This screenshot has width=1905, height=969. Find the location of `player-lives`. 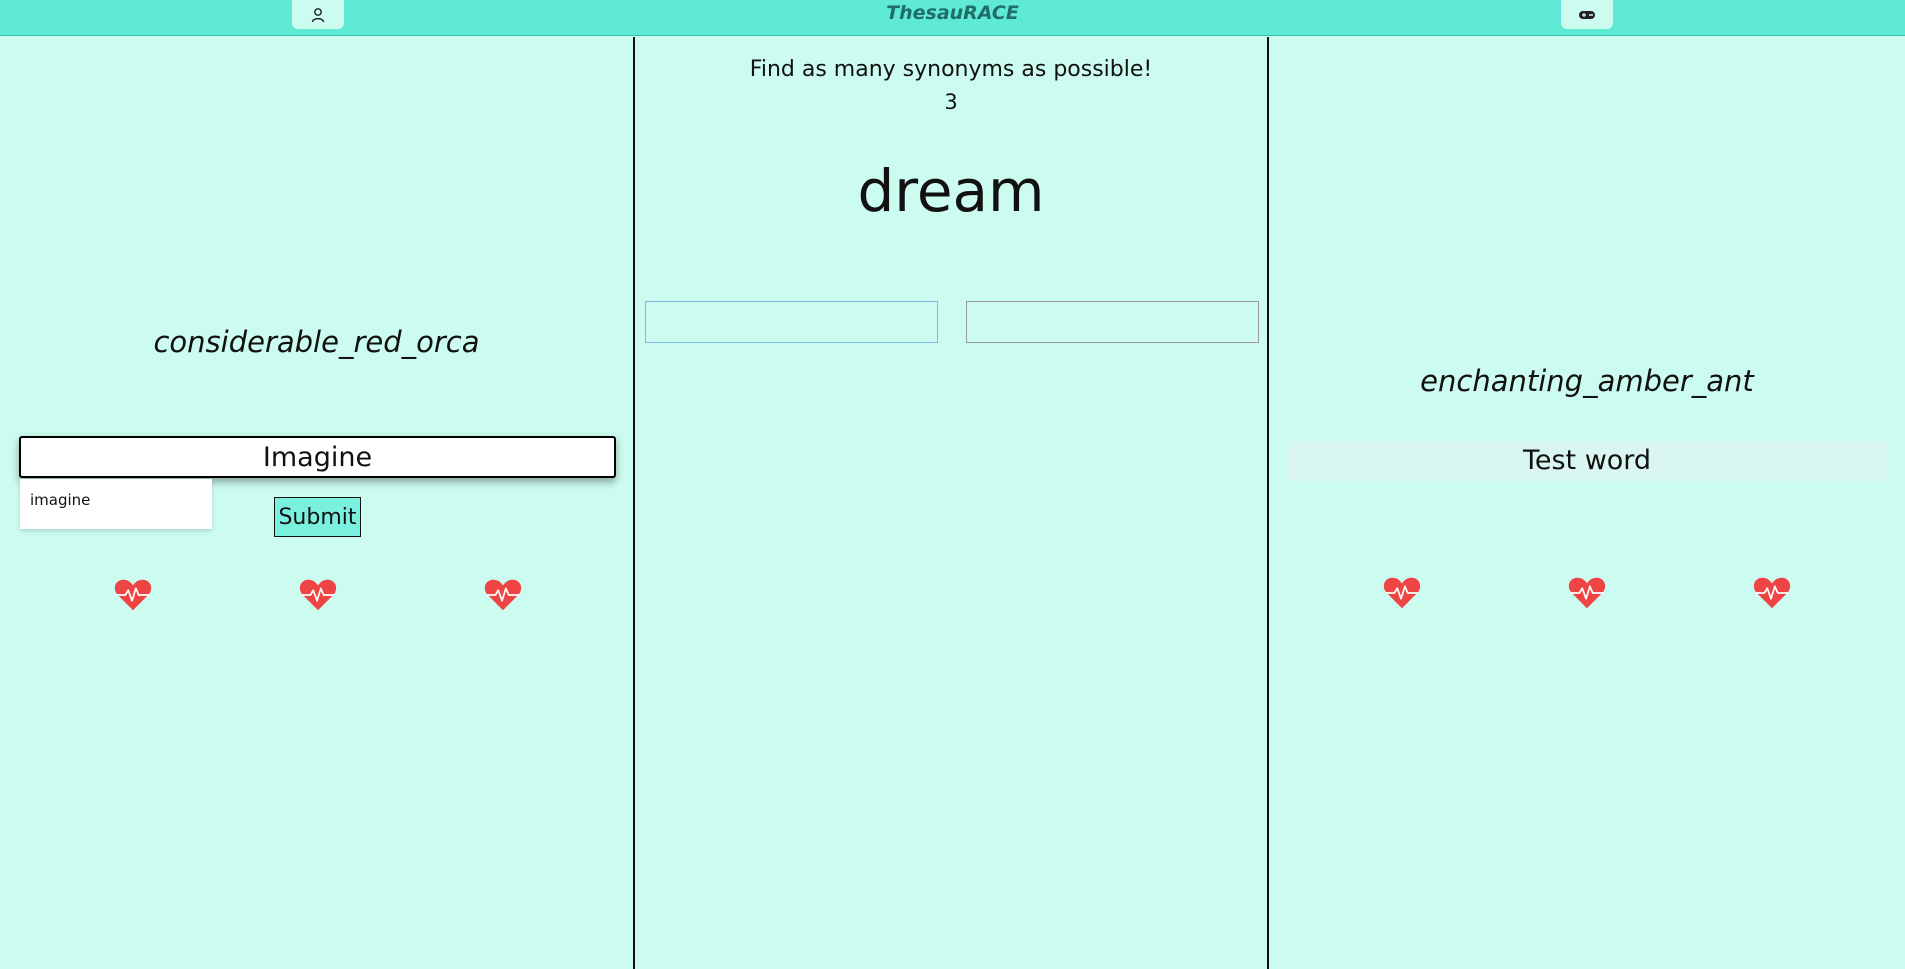

player-lives is located at coordinates (316, 597).